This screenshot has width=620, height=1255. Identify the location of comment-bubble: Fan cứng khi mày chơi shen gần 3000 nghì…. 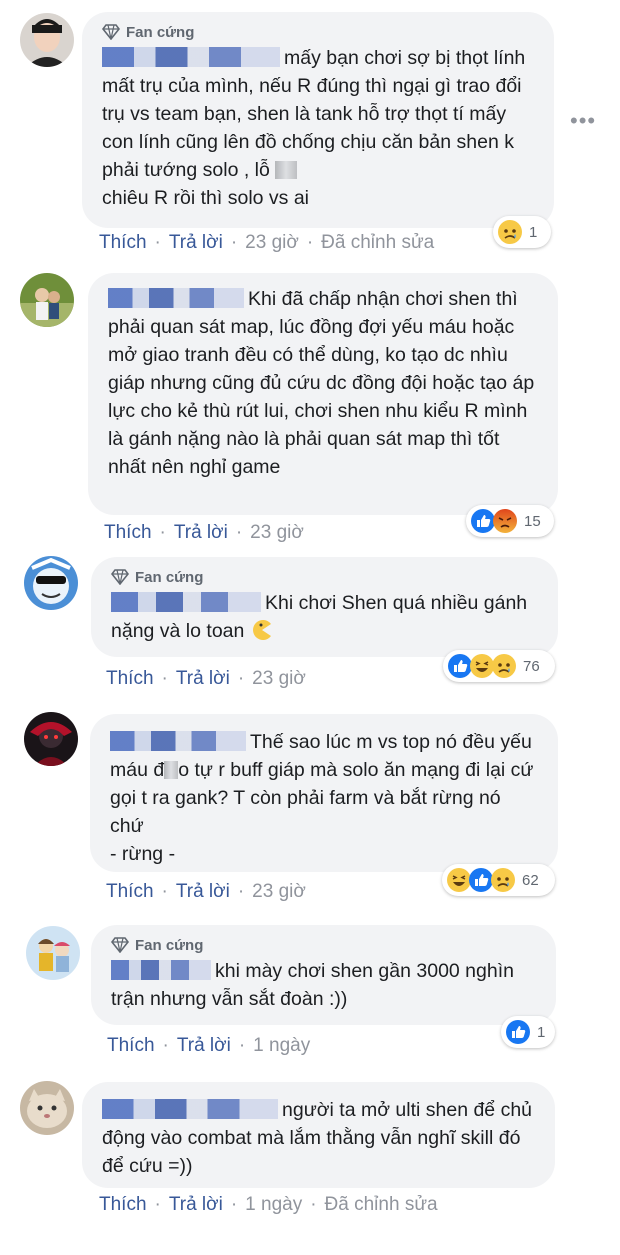
(323, 975).